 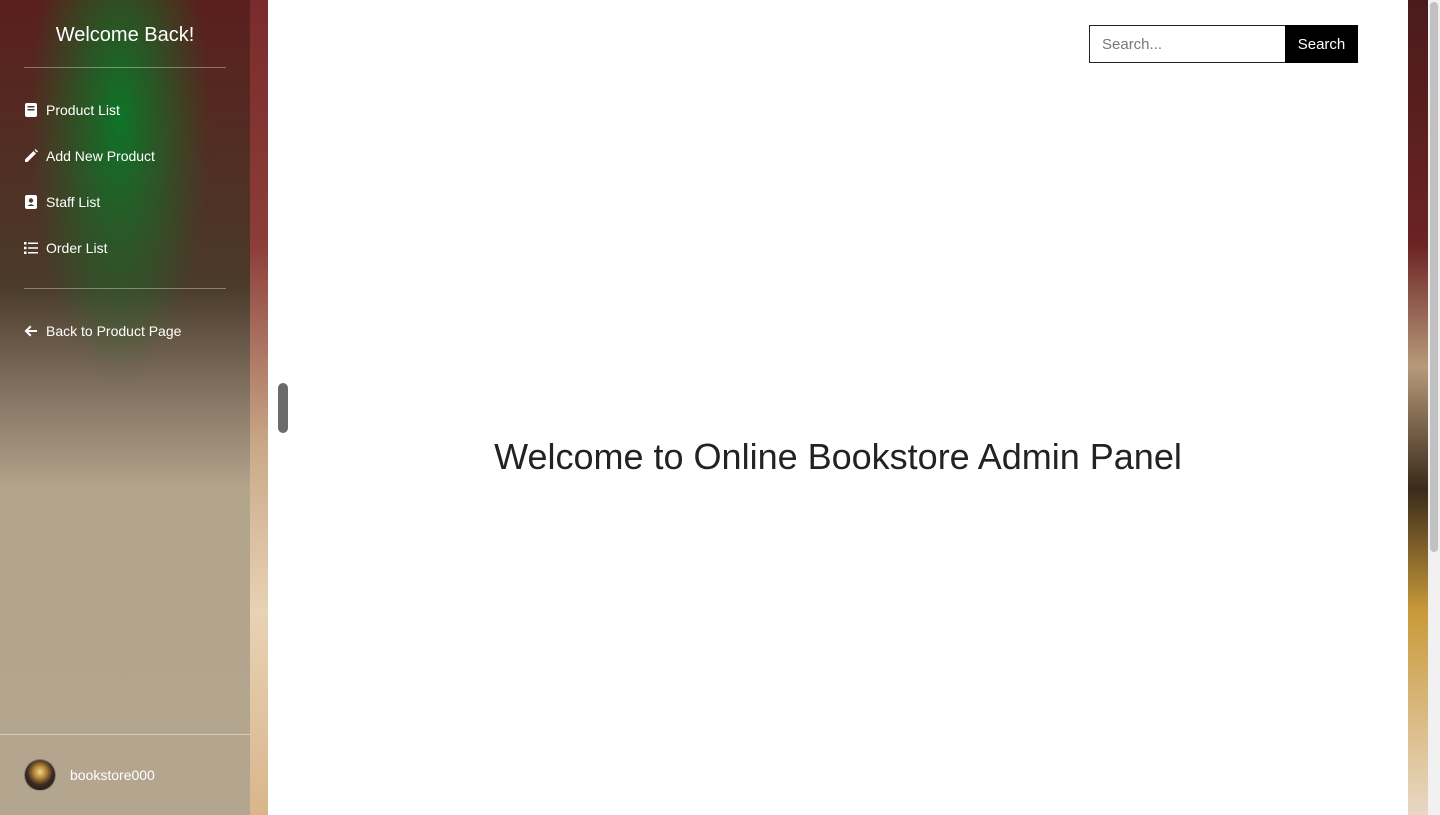 I want to click on sidebar-item-product-list: Product List, so click(x=72, y=110).